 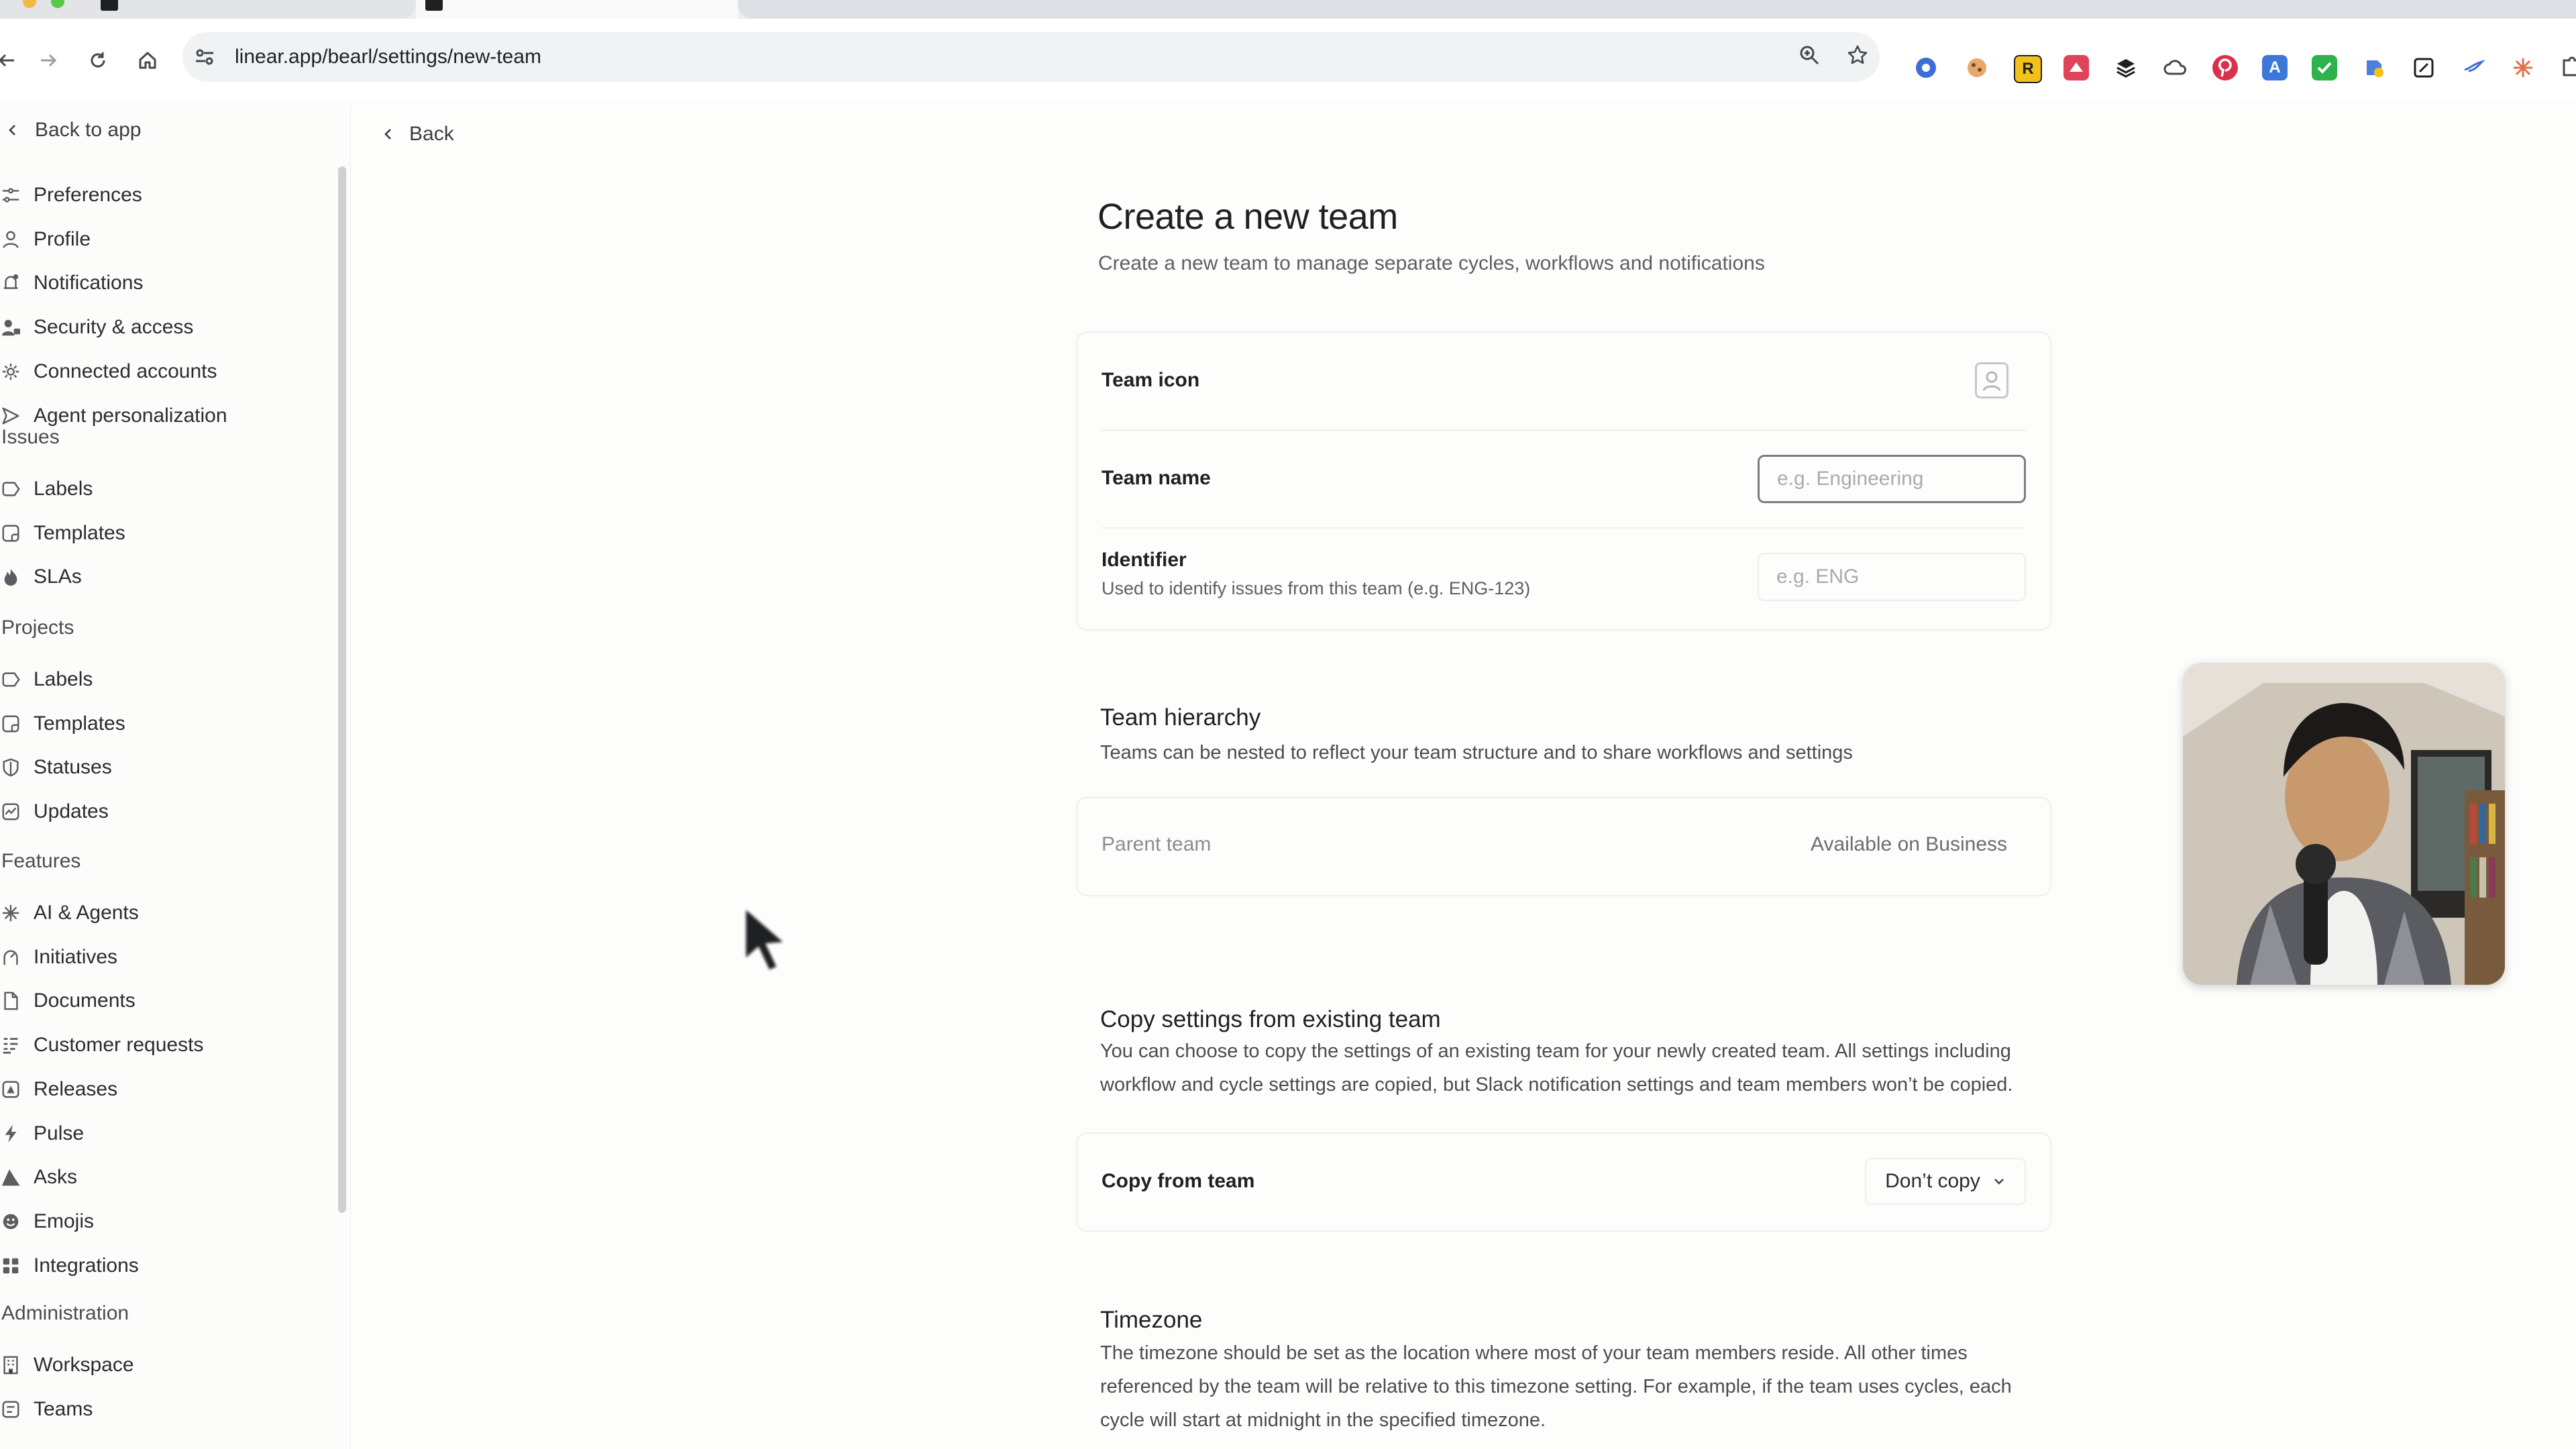 I want to click on layers-icon, so click(x=2126, y=67).